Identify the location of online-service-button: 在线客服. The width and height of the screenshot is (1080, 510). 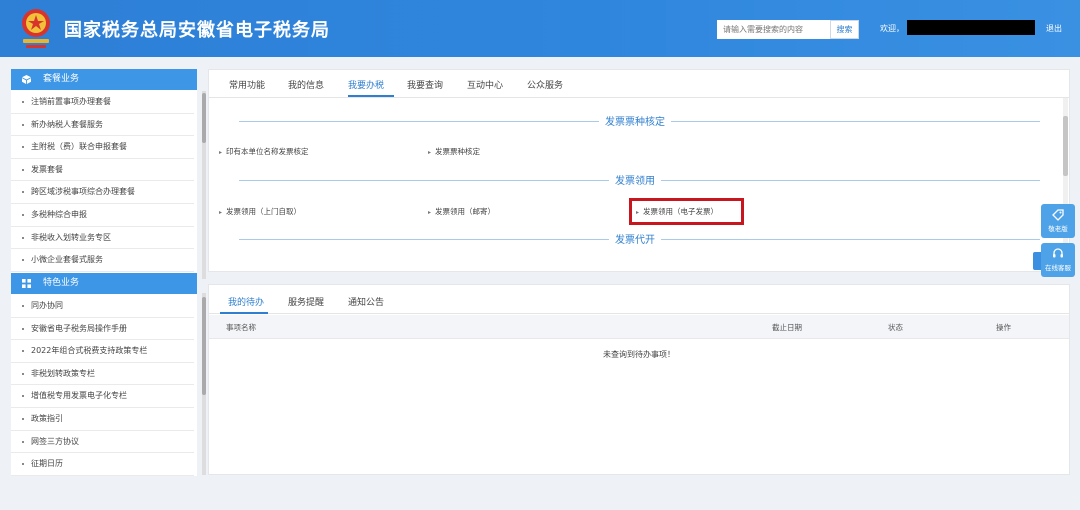
(1058, 260).